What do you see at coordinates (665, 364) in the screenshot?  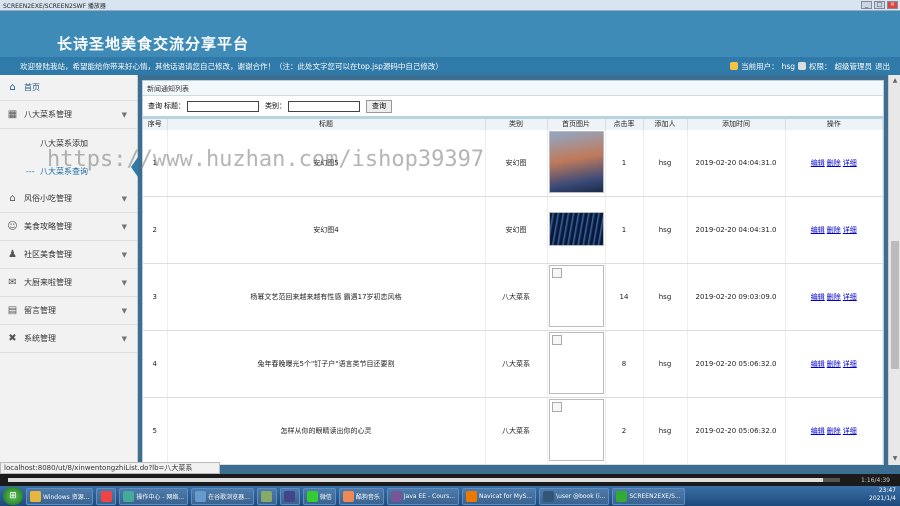 I see `row-user: hsg` at bounding box center [665, 364].